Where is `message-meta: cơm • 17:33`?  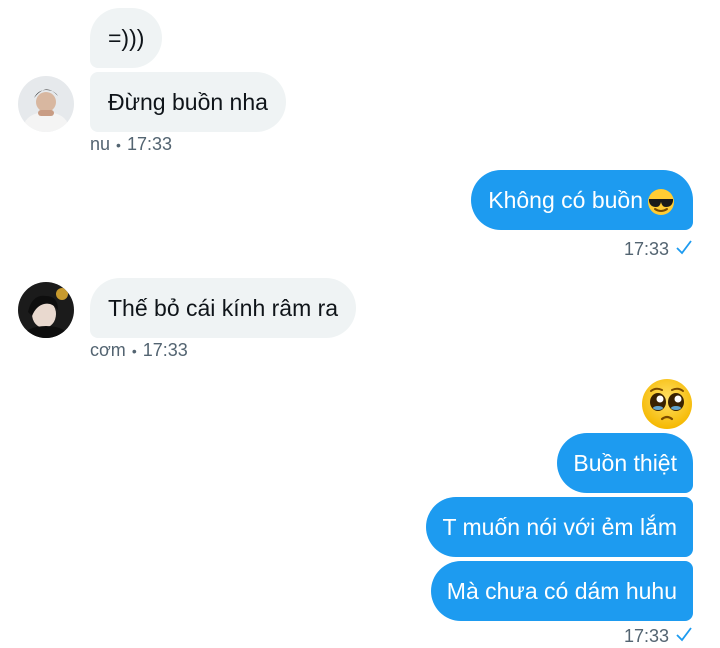 message-meta: cơm • 17:33 is located at coordinates (139, 350).